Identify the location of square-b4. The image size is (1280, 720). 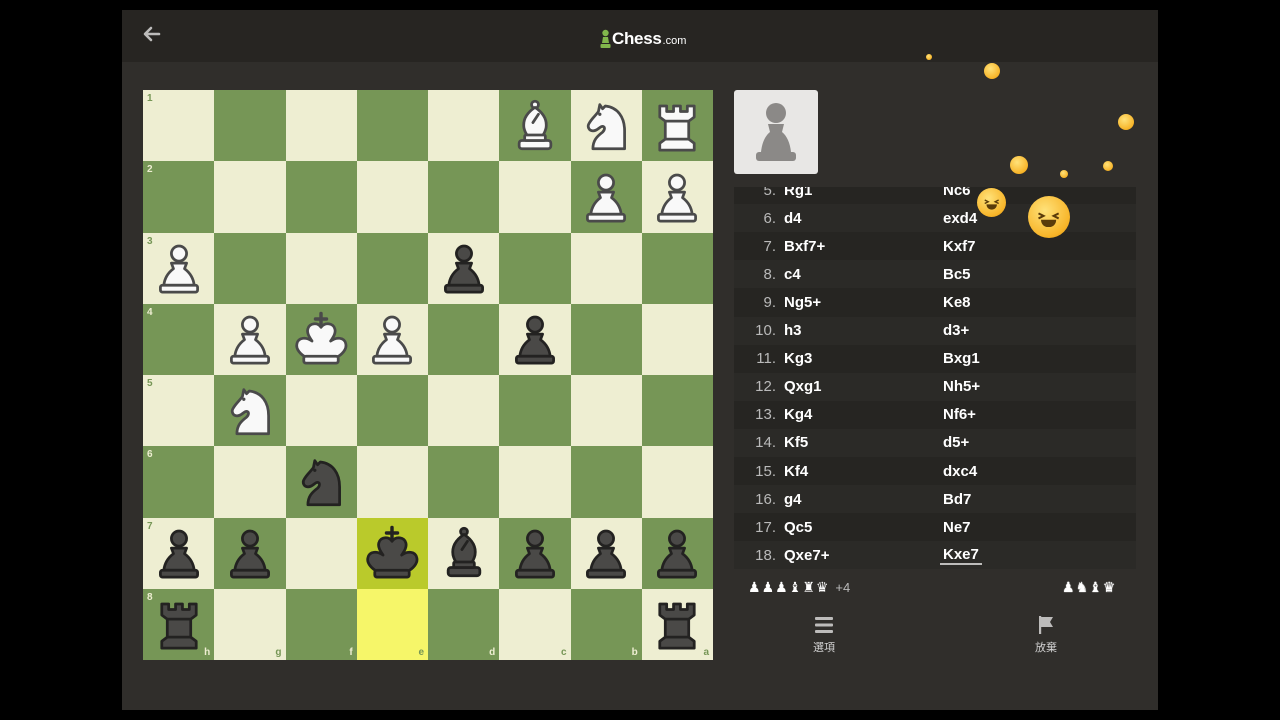
(606, 339).